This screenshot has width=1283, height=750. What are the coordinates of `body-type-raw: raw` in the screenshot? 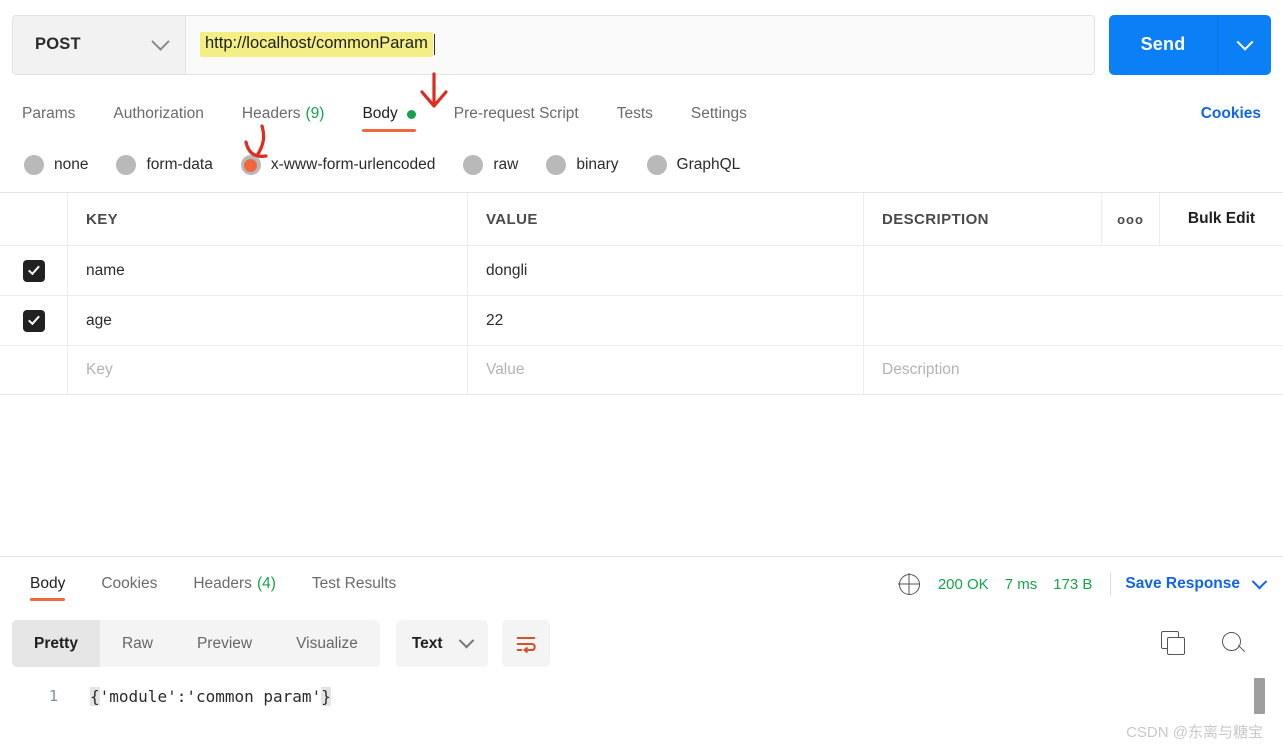 It's located at (490, 165).